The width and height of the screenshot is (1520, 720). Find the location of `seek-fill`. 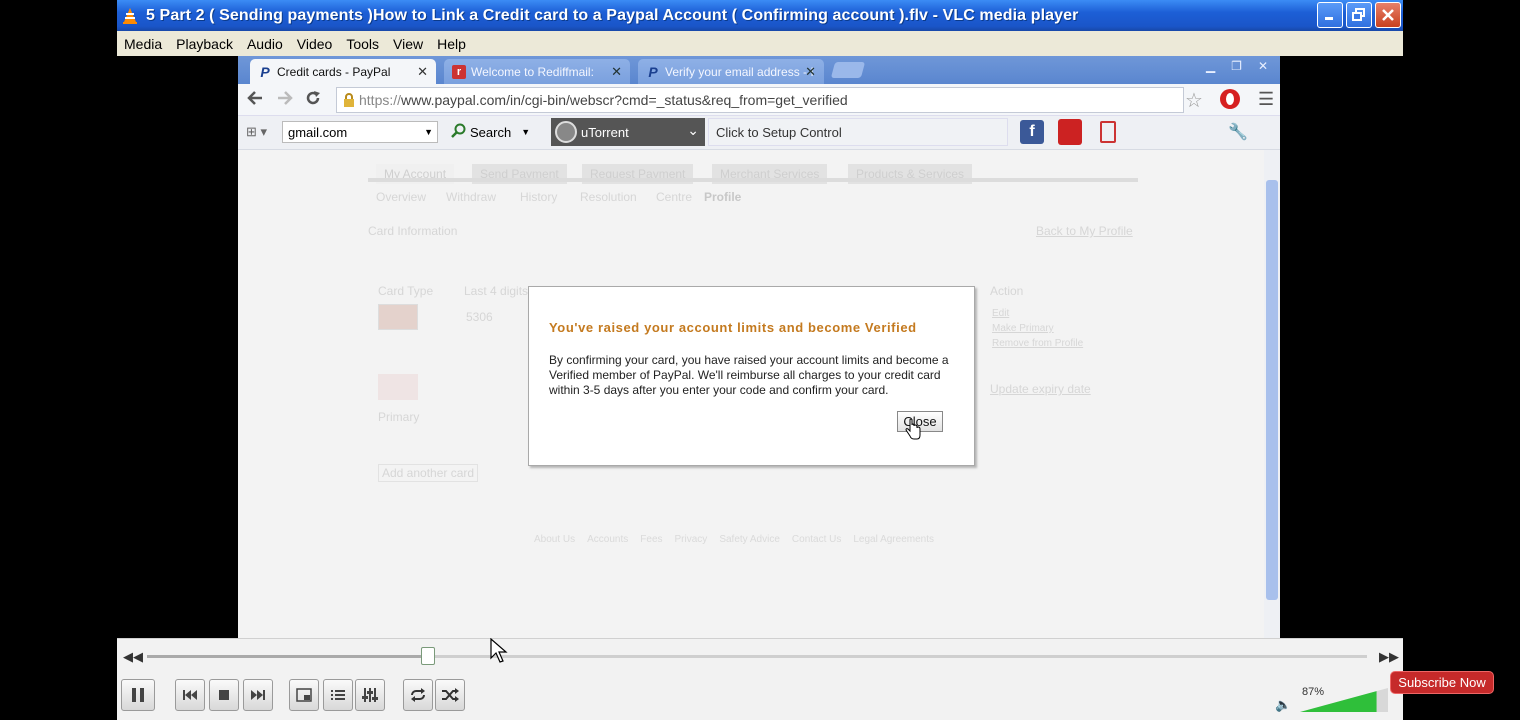

seek-fill is located at coordinates (287, 656).